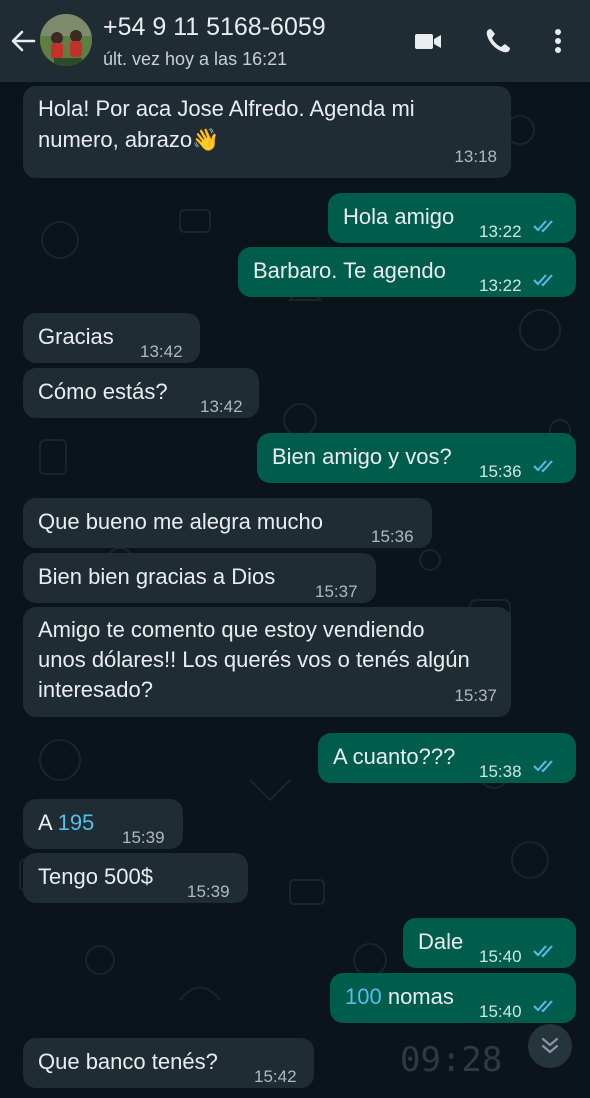 This screenshot has height=1098, width=590. I want to click on message-time: 15:42, so click(275, 1076).